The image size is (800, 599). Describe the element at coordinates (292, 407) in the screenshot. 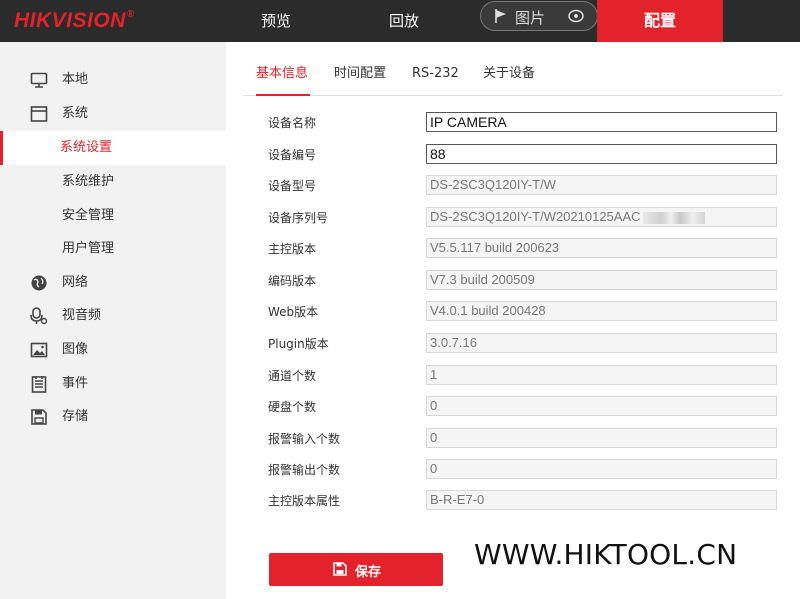

I see `field-label: 硬盘个数` at that location.